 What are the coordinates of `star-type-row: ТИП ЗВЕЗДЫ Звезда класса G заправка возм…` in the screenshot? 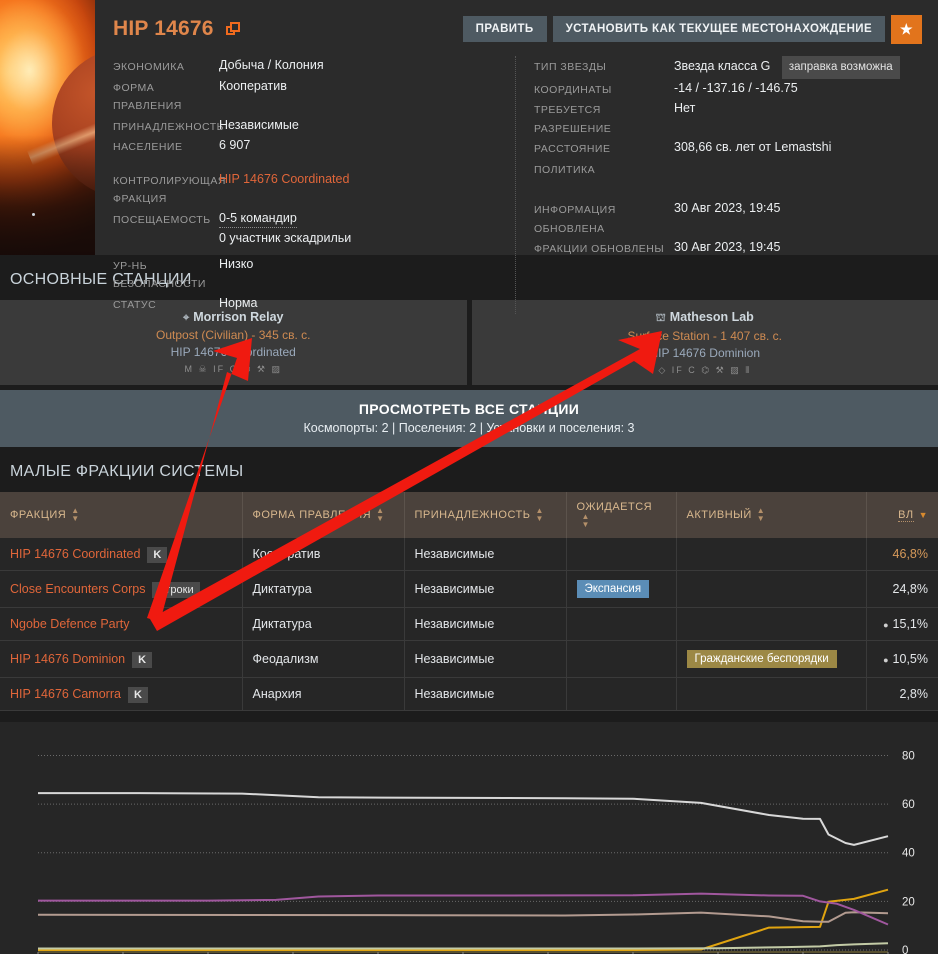 It's located at (728, 67).